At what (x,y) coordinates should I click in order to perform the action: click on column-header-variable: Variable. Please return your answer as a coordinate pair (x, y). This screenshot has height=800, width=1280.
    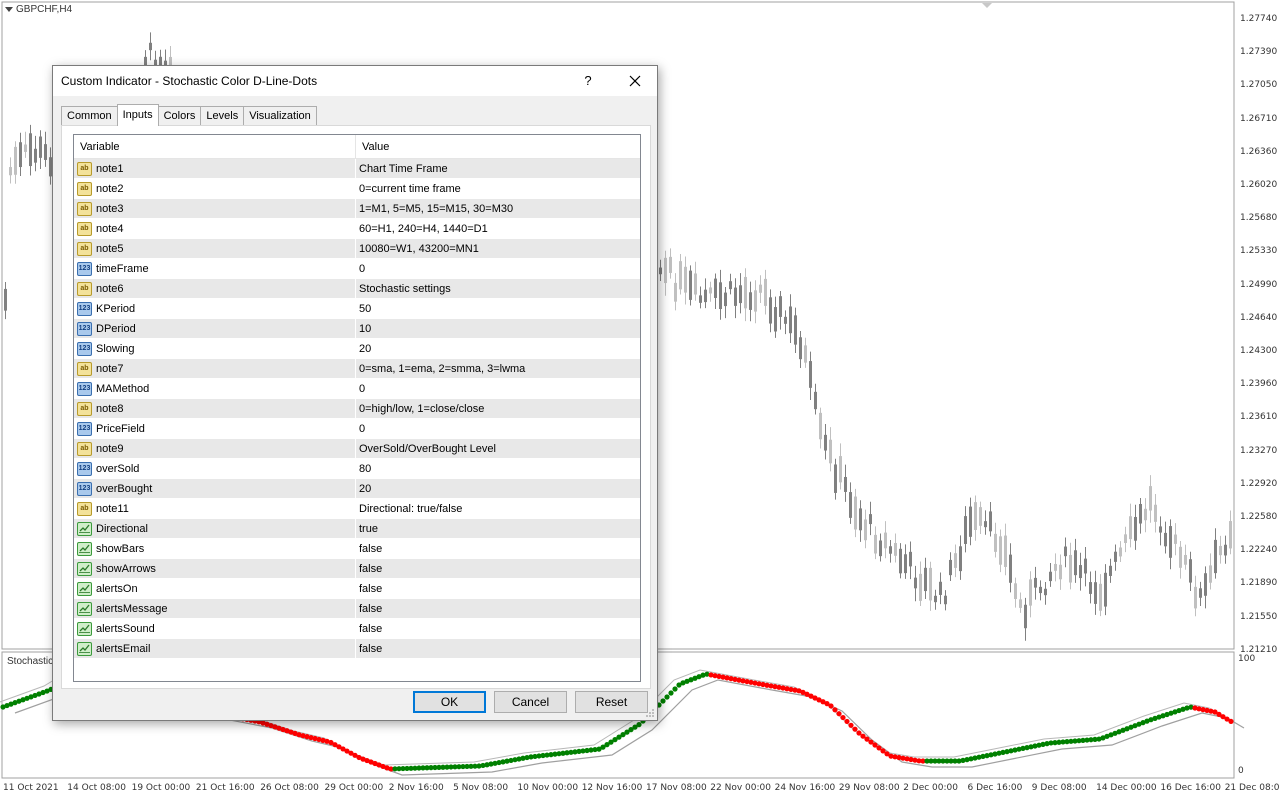
    Looking at the image, I should click on (215, 147).